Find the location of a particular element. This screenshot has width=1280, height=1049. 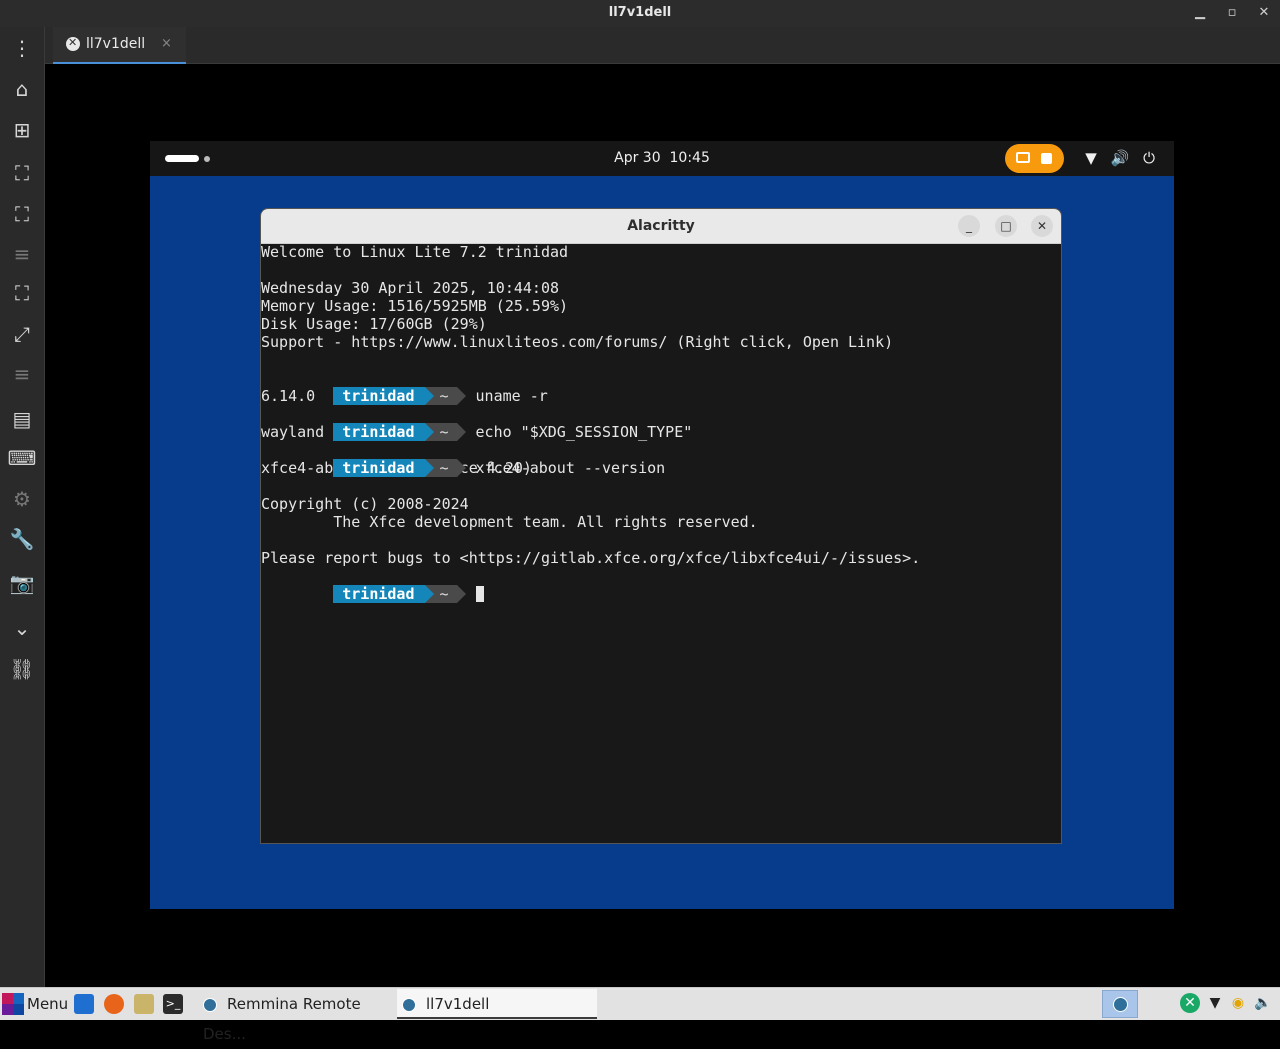

firefox-icon is located at coordinates (114, 1004).